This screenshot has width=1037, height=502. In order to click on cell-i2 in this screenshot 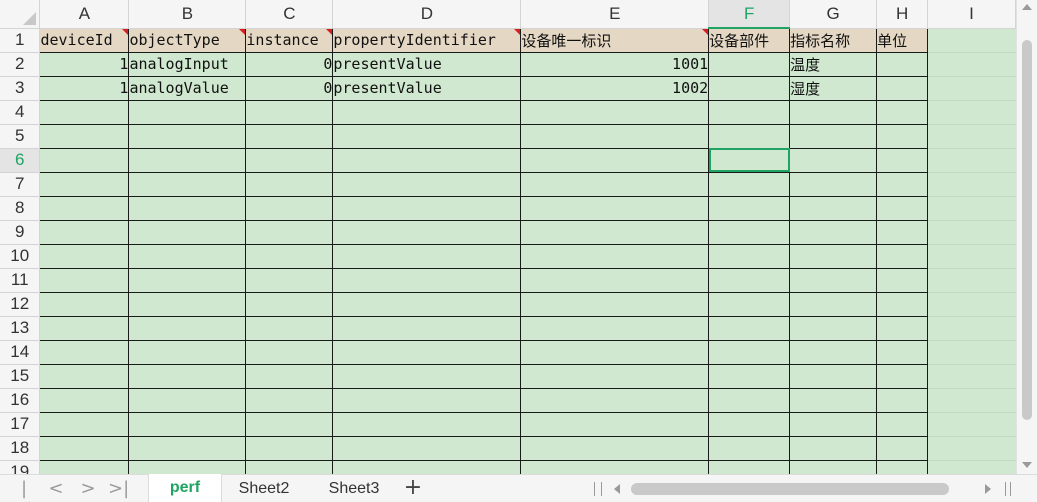, I will do `click(971, 64)`.